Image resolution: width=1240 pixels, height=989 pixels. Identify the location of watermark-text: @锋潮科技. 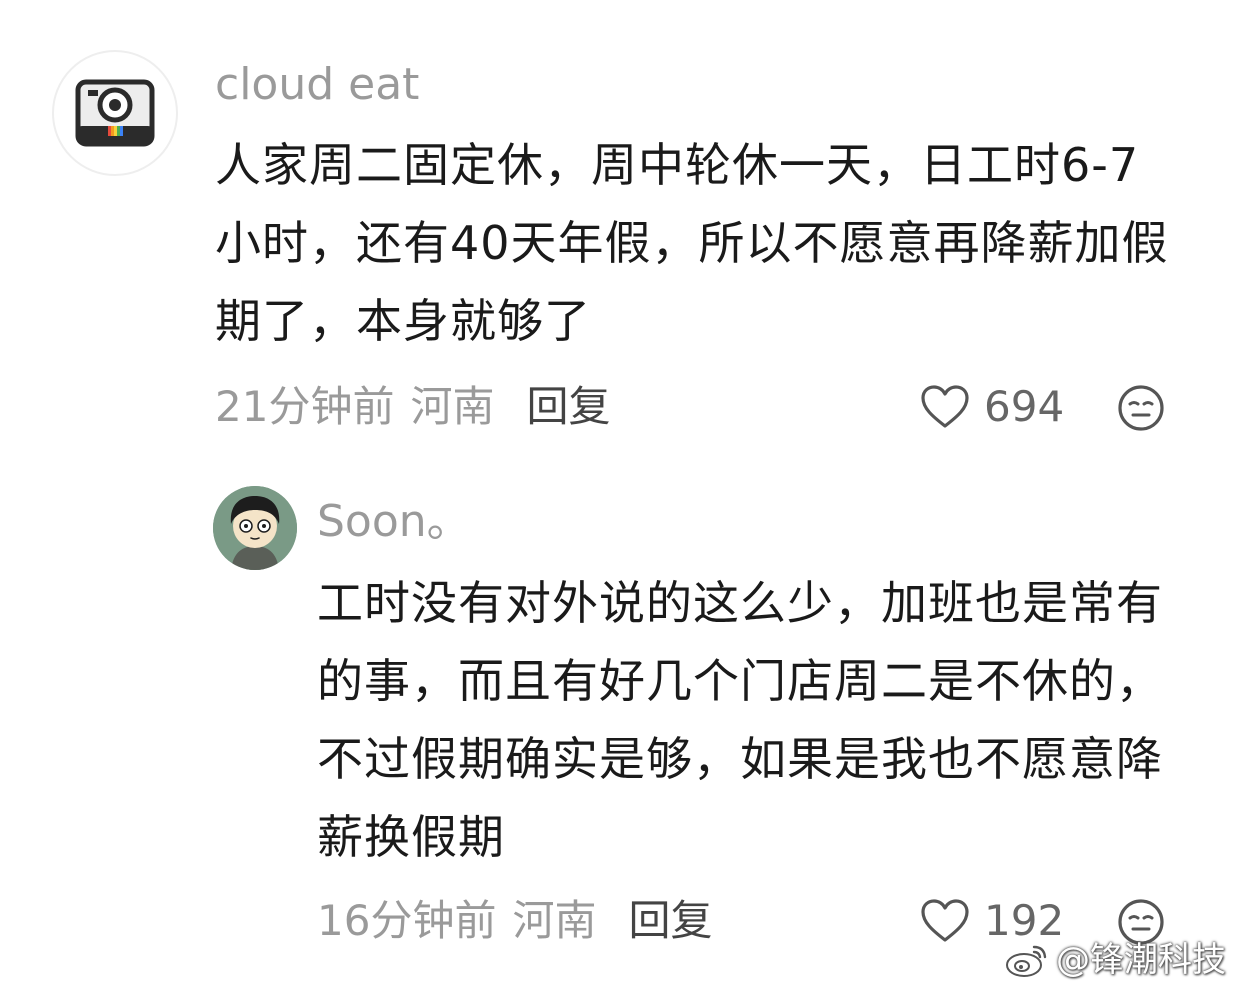
(1141, 960).